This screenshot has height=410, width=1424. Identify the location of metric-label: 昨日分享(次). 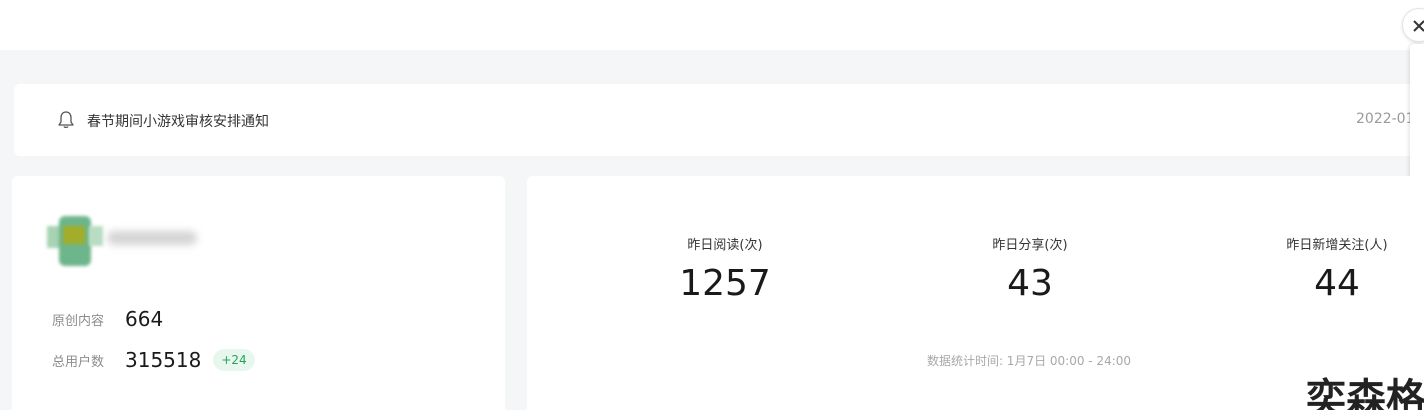
(1030, 245).